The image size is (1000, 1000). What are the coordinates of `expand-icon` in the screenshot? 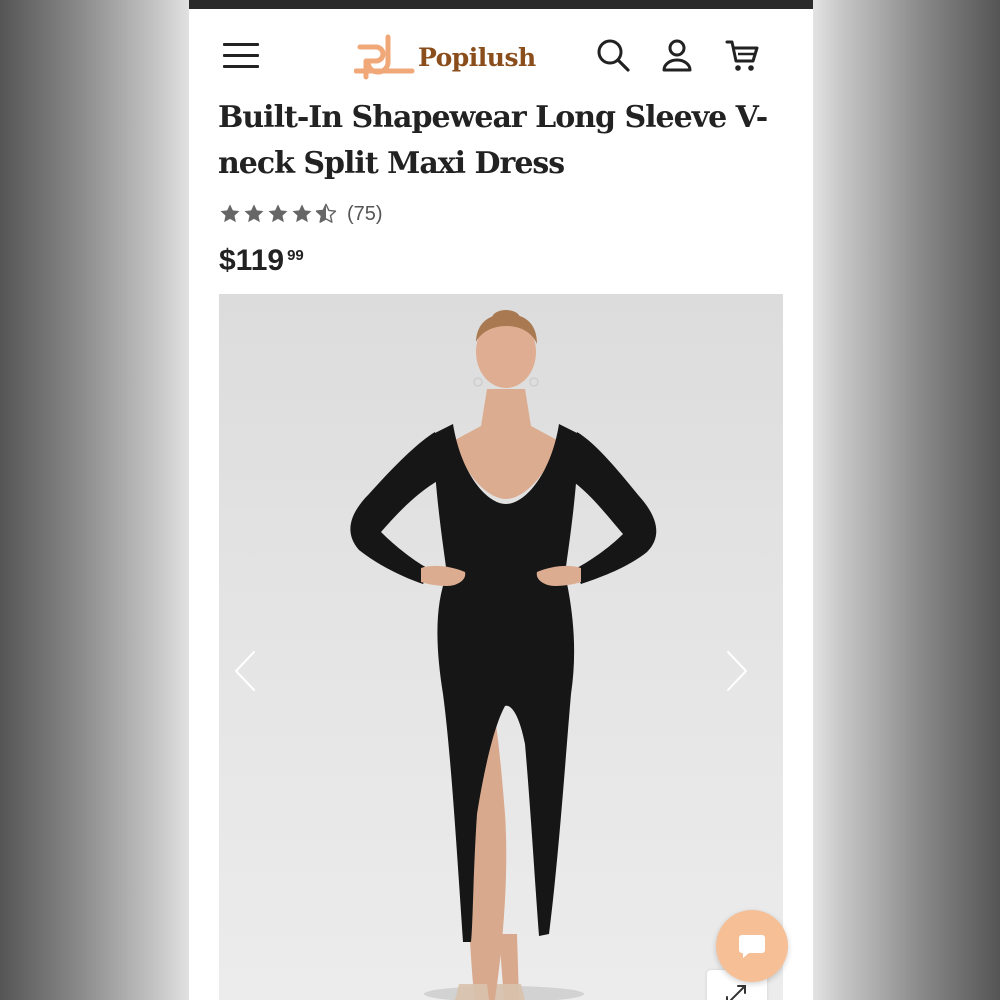 It's located at (736, 992).